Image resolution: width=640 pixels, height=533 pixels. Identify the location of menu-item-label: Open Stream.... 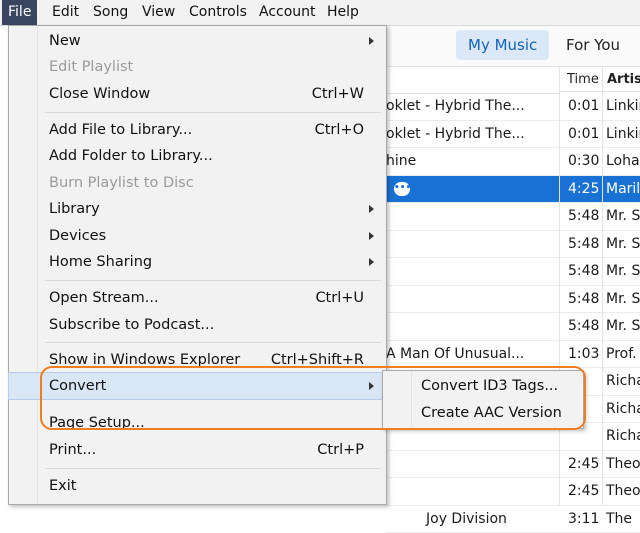
(104, 298).